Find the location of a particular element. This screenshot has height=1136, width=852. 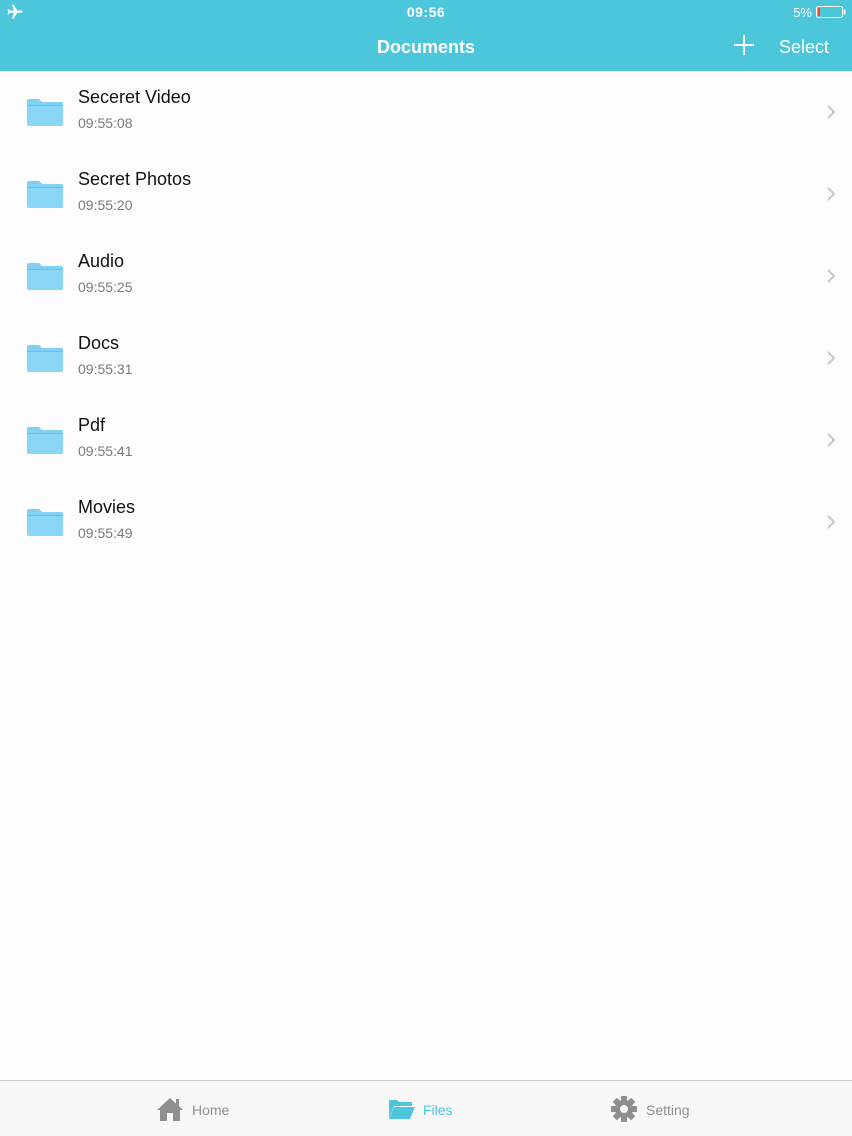

folder-name: Movies is located at coordinates (107, 507).